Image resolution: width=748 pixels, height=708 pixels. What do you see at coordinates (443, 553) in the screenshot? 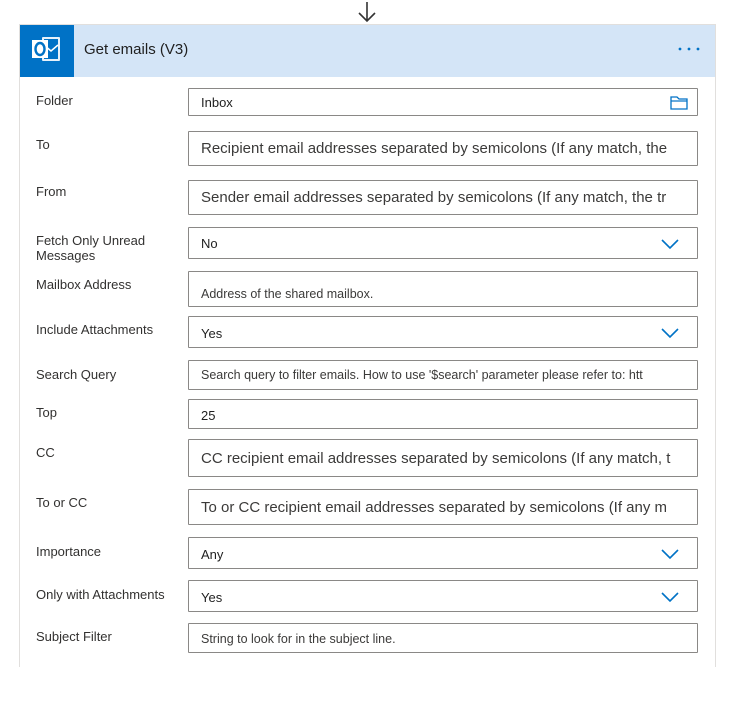
I see `importance-dropdown: Any` at bounding box center [443, 553].